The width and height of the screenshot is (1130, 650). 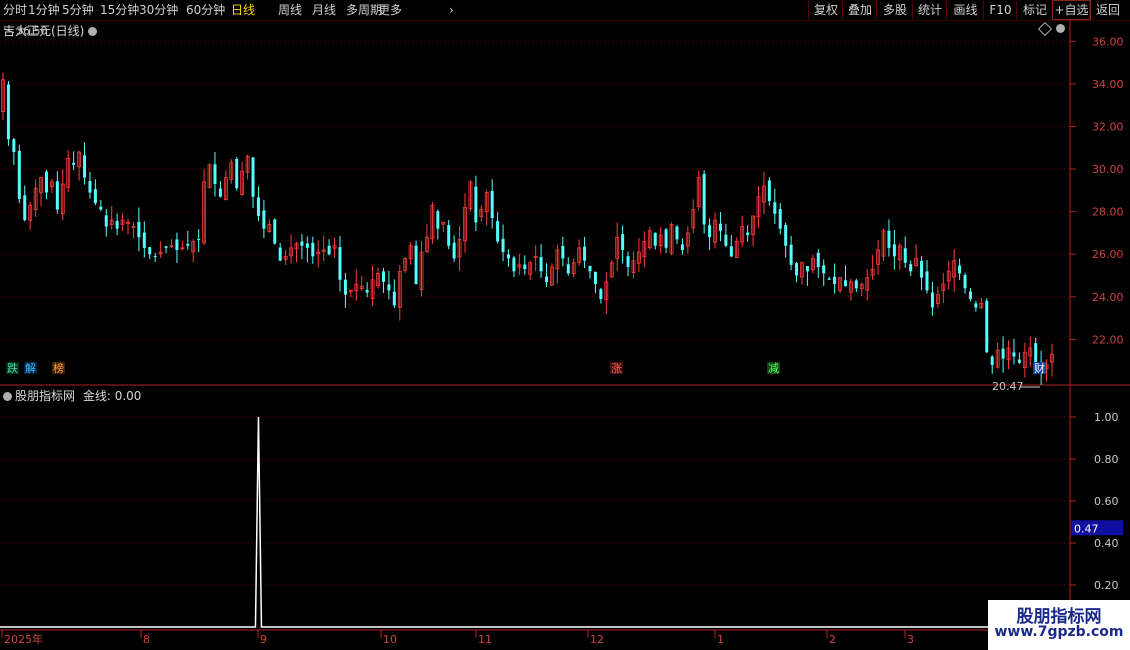 I want to click on price-tick-label: 24.00, so click(x=1108, y=297).